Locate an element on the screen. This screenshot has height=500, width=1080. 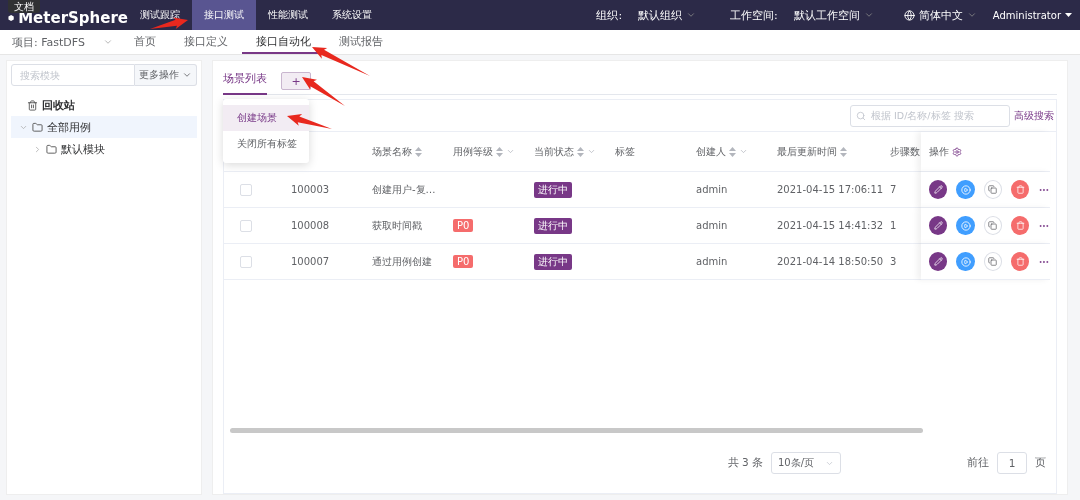
tree-item: 默认模块 is located at coordinates (104, 149).